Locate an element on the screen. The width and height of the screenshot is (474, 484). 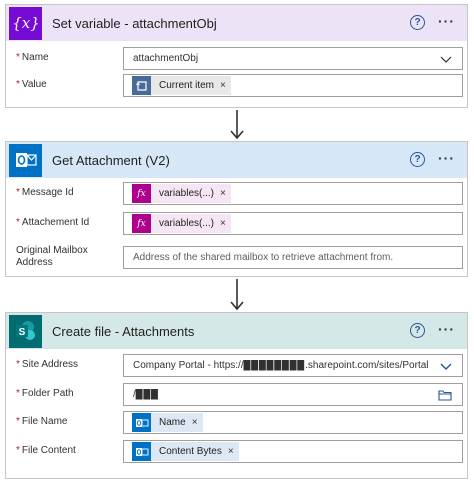
file-content-label: * File Content is located at coordinates (46, 450).